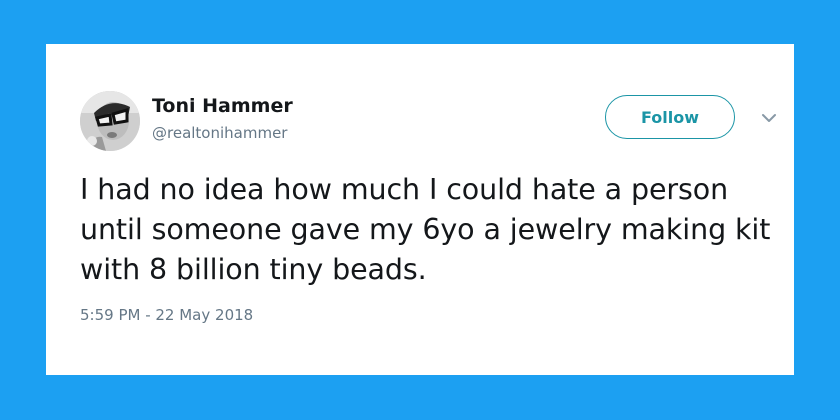 This screenshot has height=420, width=840. I want to click on tweet-timestamp: 5:59 PM - 22 May 2018, so click(166, 315).